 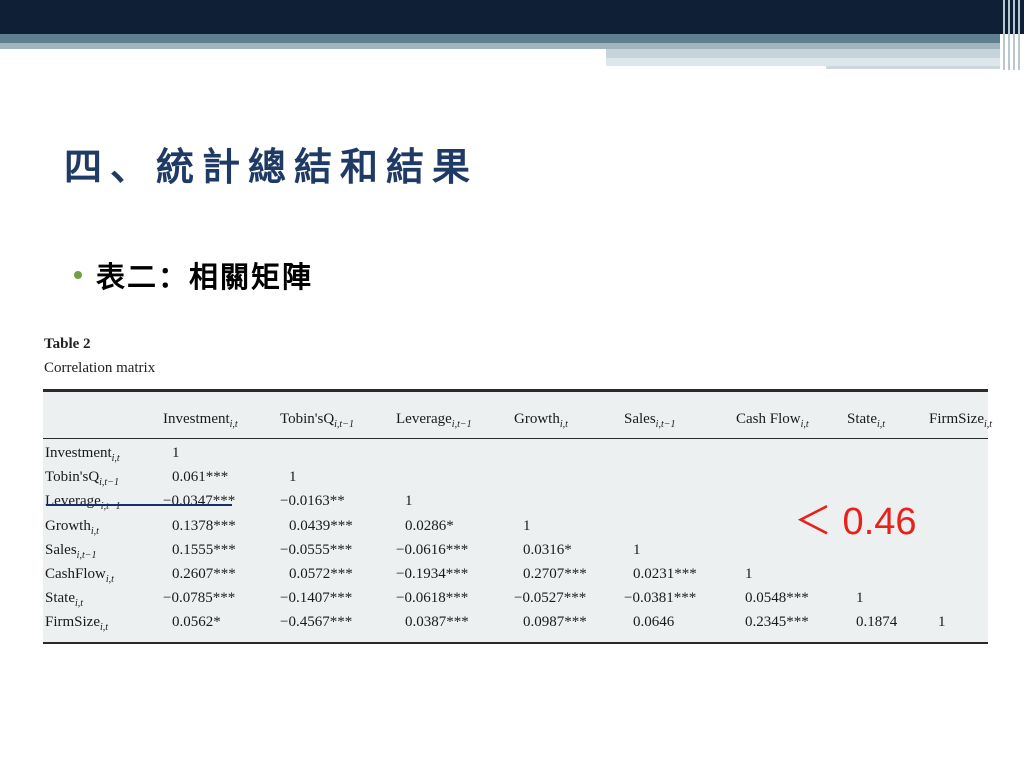 I want to click on table-caption: Correlation matrix, so click(x=100, y=368).